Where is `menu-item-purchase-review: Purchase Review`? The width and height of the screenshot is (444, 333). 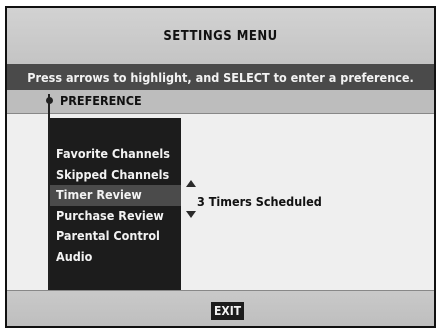 menu-item-purchase-review: Purchase Review is located at coordinates (115, 216).